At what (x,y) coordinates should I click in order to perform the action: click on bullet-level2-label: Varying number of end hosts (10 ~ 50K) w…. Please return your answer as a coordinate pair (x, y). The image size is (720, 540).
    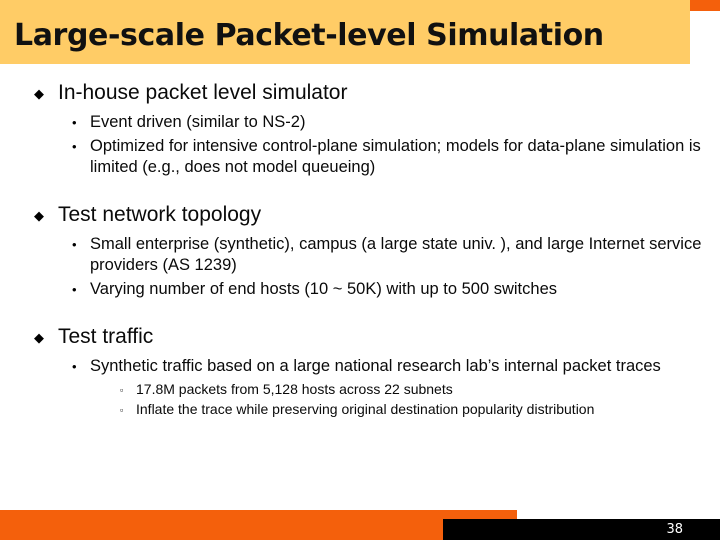
    Looking at the image, I should click on (323, 289).